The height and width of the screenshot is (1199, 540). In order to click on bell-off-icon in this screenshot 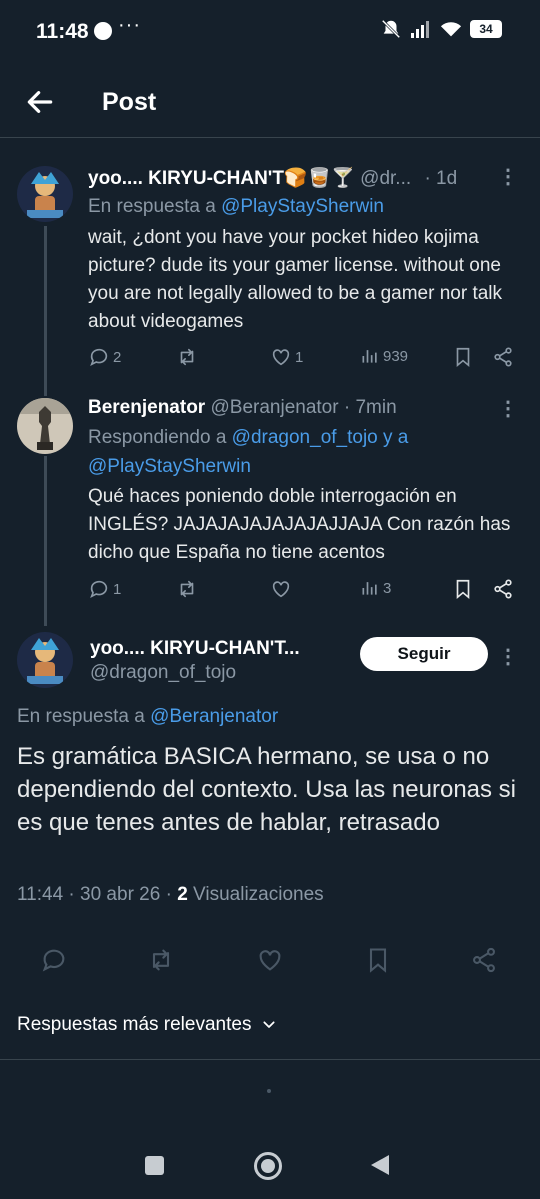, I will do `click(391, 29)`.